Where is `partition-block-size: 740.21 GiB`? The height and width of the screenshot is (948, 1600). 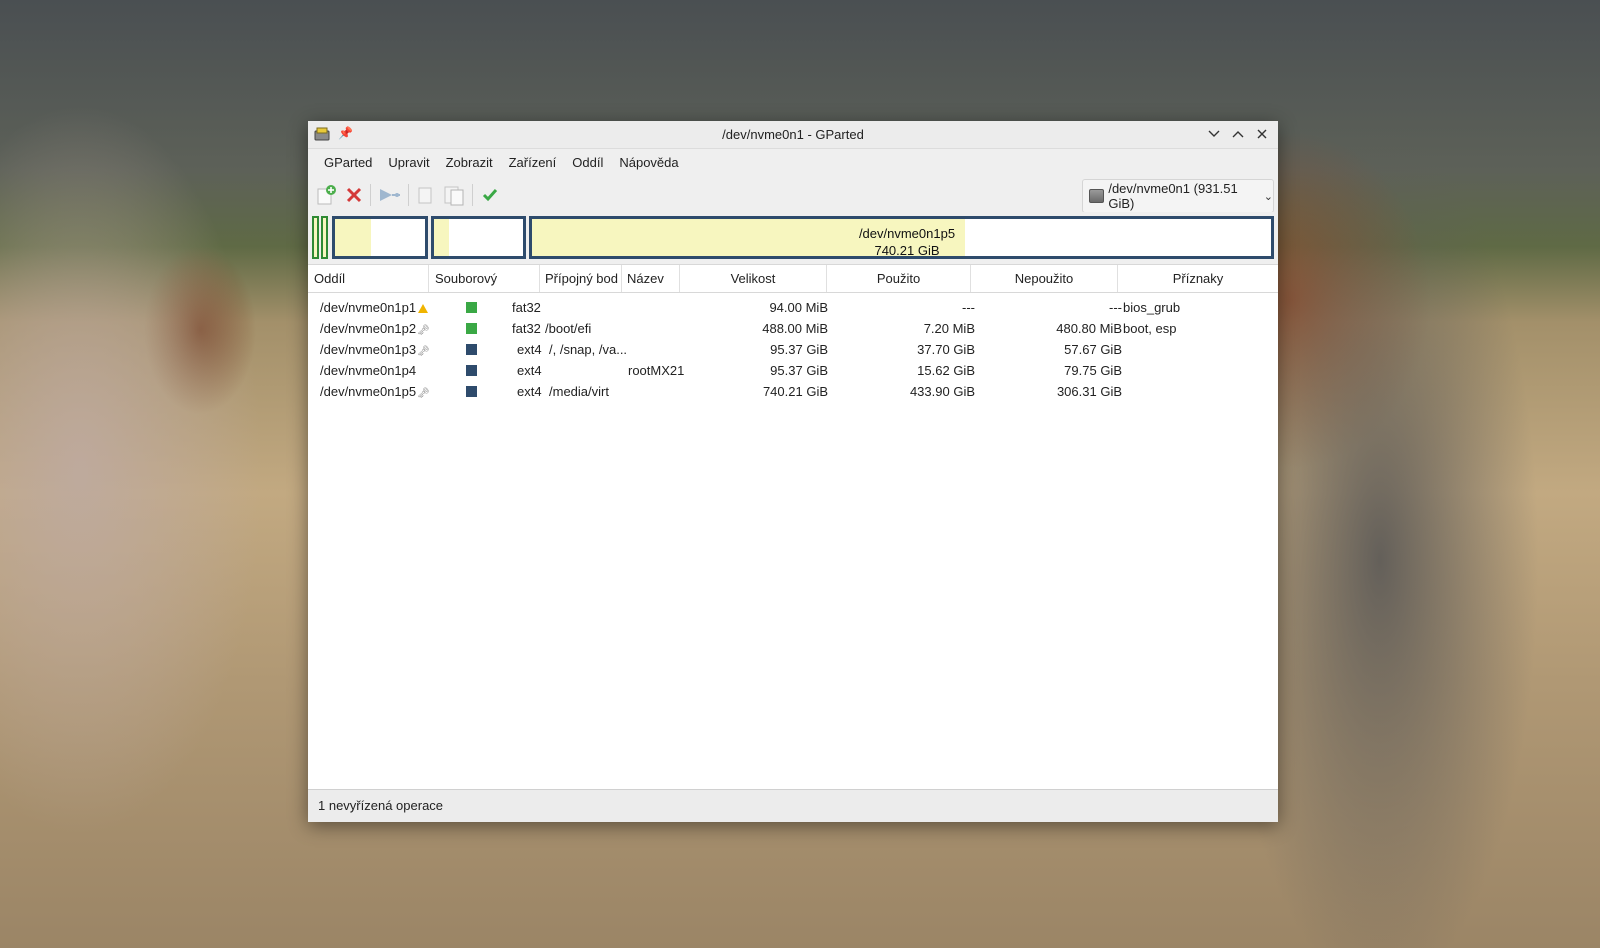
partition-block-size: 740.21 GiB is located at coordinates (907, 250).